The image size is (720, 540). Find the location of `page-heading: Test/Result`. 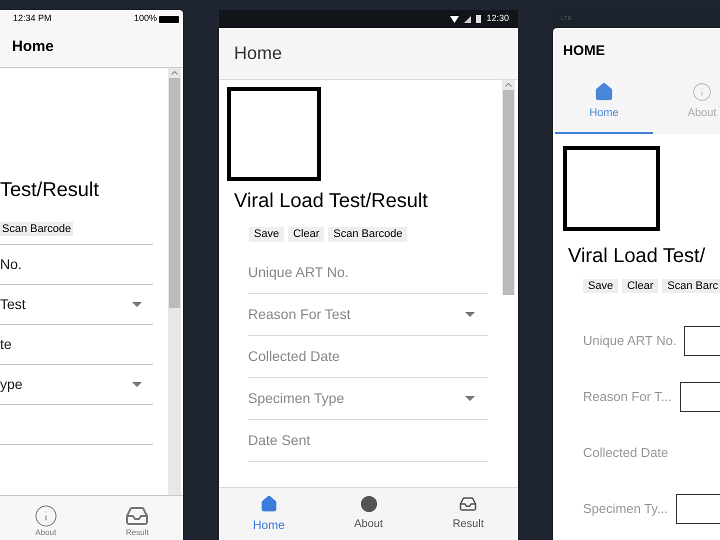

page-heading: Test/Result is located at coordinates (50, 190).